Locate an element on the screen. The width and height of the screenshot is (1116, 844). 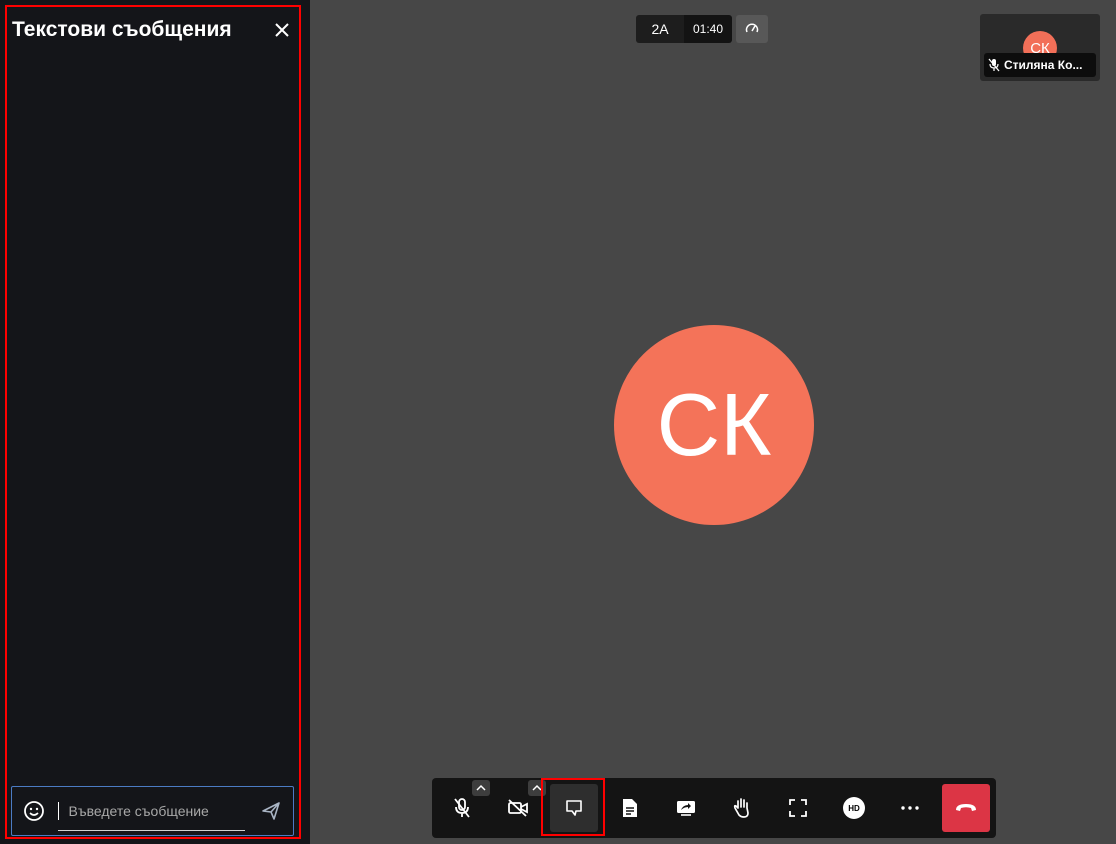
message-field-wrapper is located at coordinates (151, 811).